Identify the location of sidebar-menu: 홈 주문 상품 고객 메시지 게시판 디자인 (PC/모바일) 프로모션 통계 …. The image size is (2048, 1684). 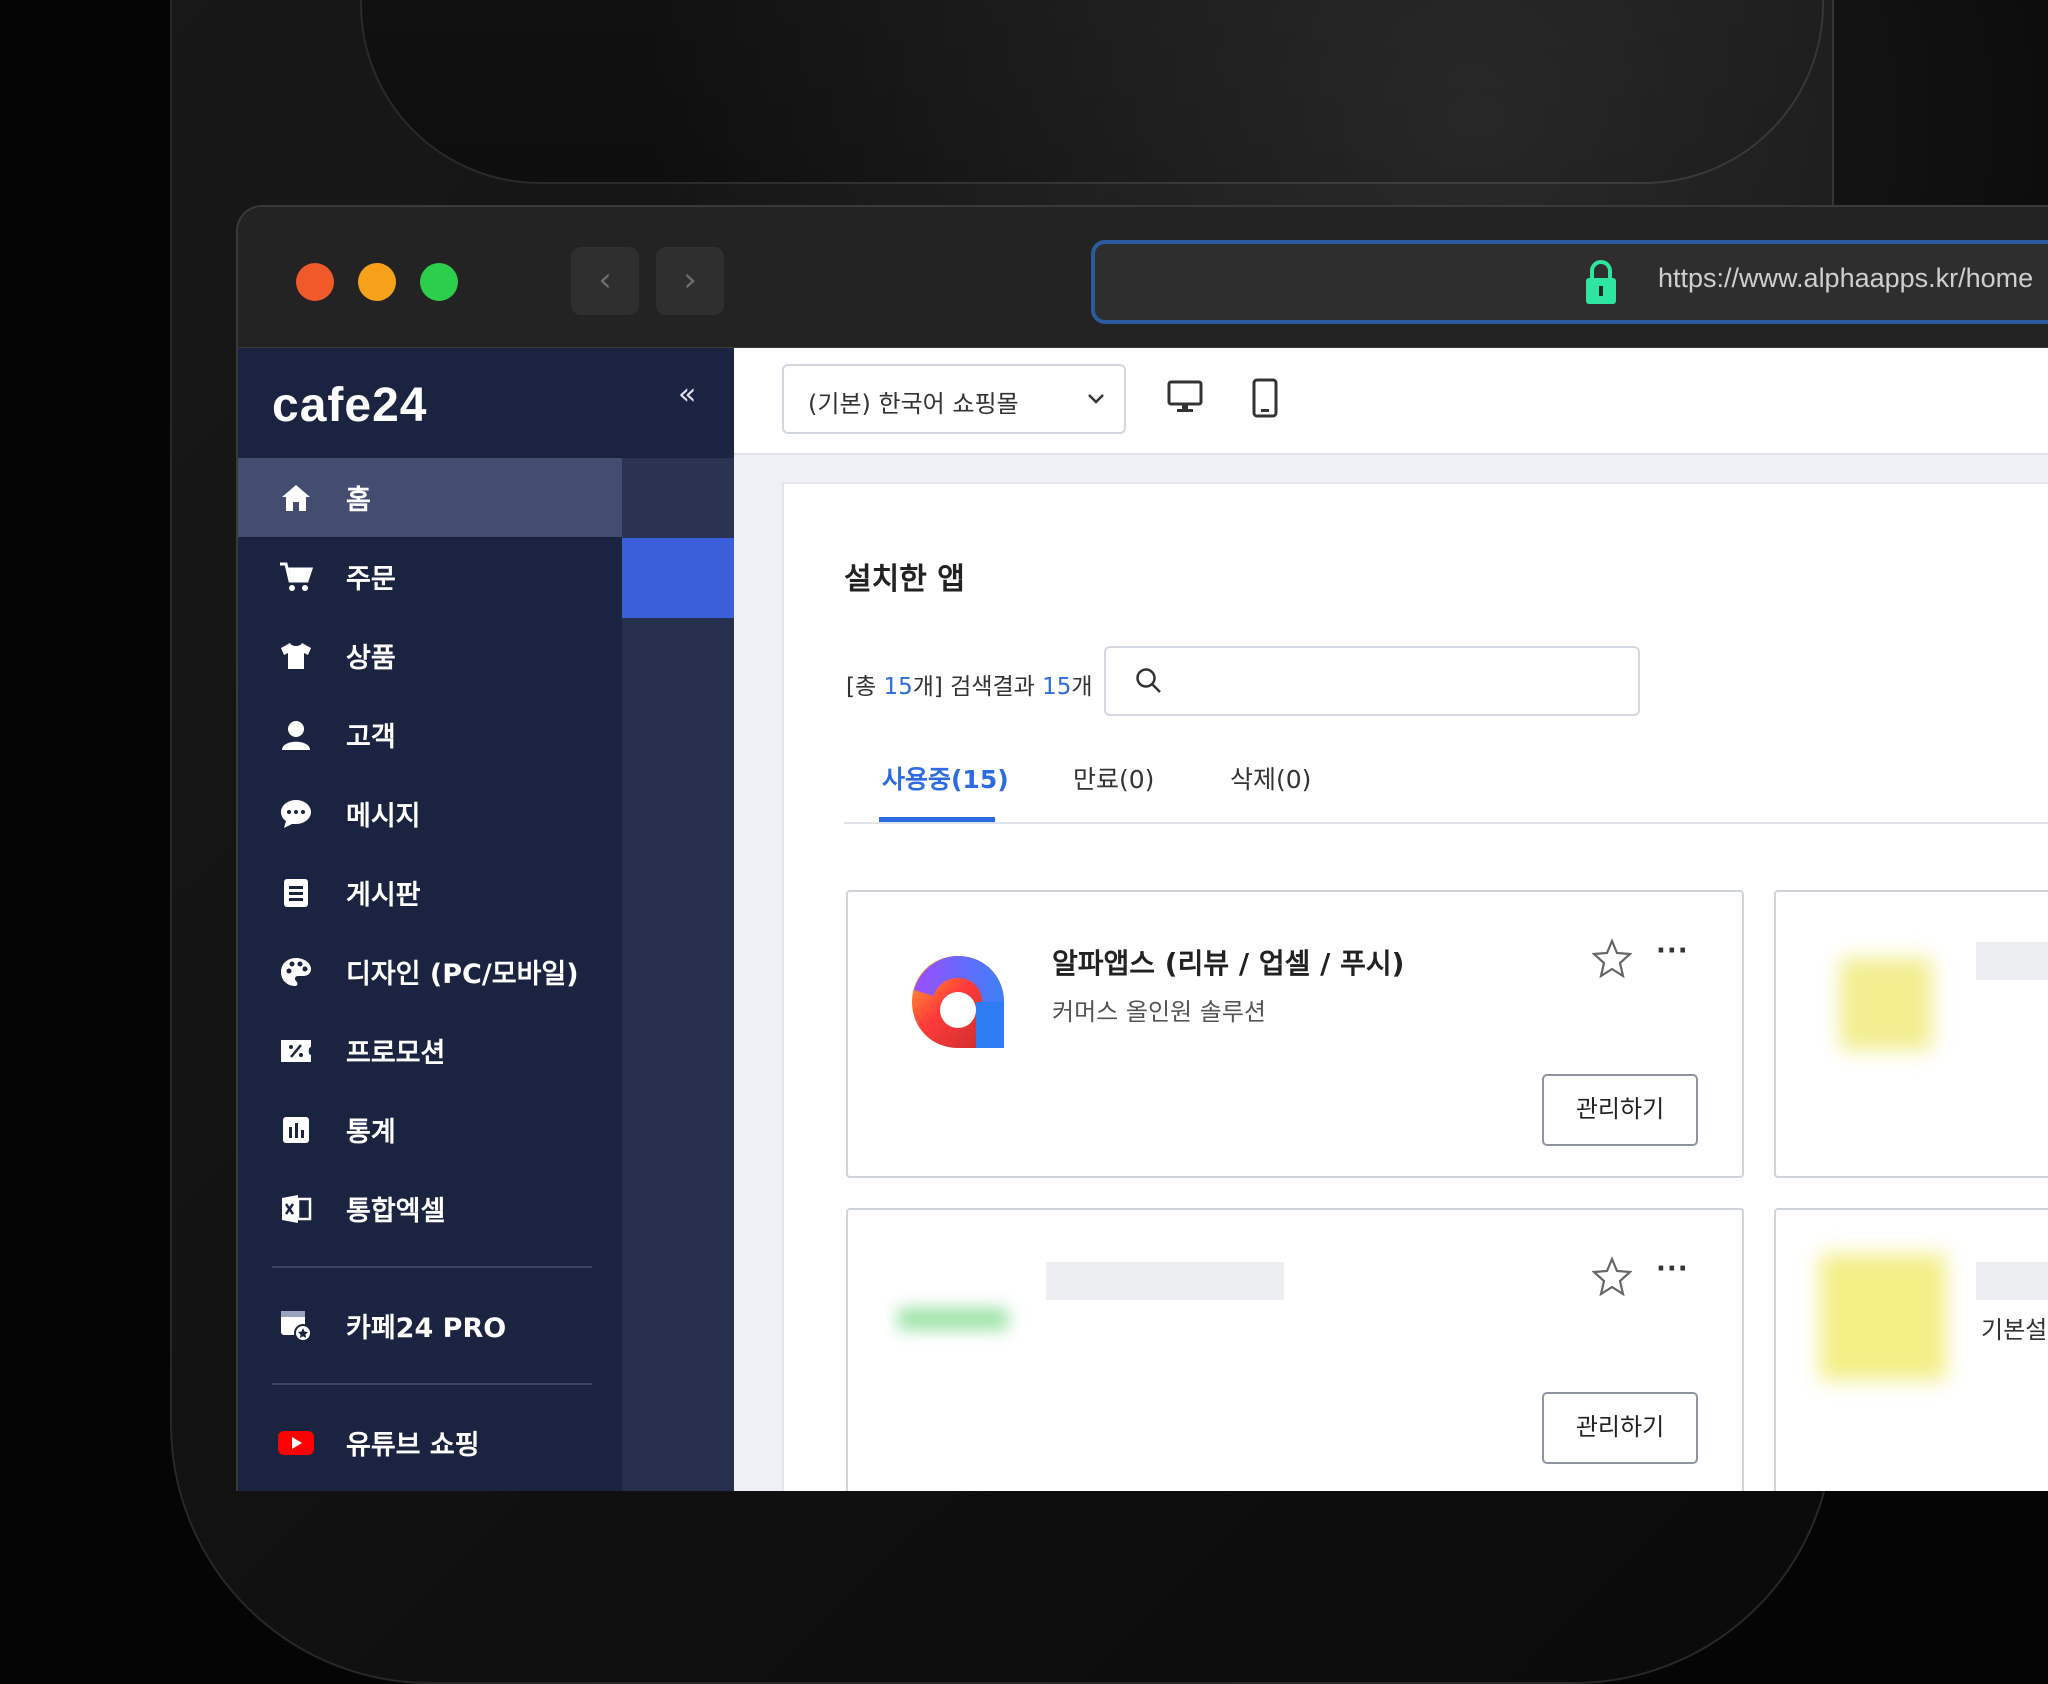
(430, 970).